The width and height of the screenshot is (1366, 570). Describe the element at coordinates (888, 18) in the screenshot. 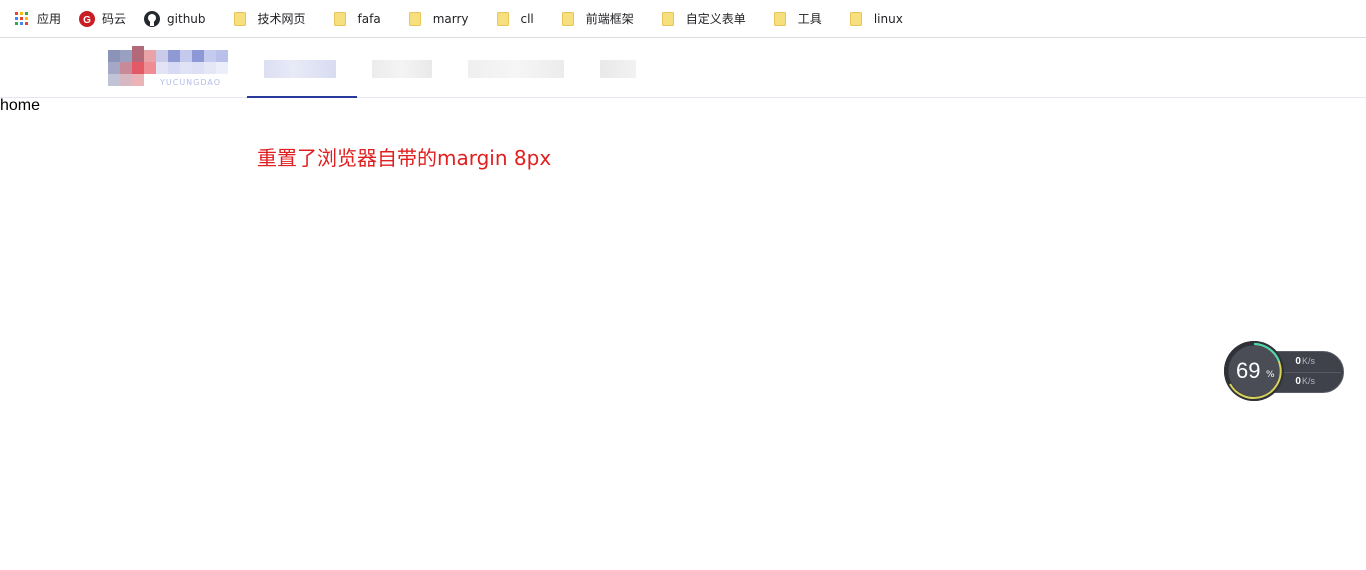

I see `bookmark-label: linux` at that location.